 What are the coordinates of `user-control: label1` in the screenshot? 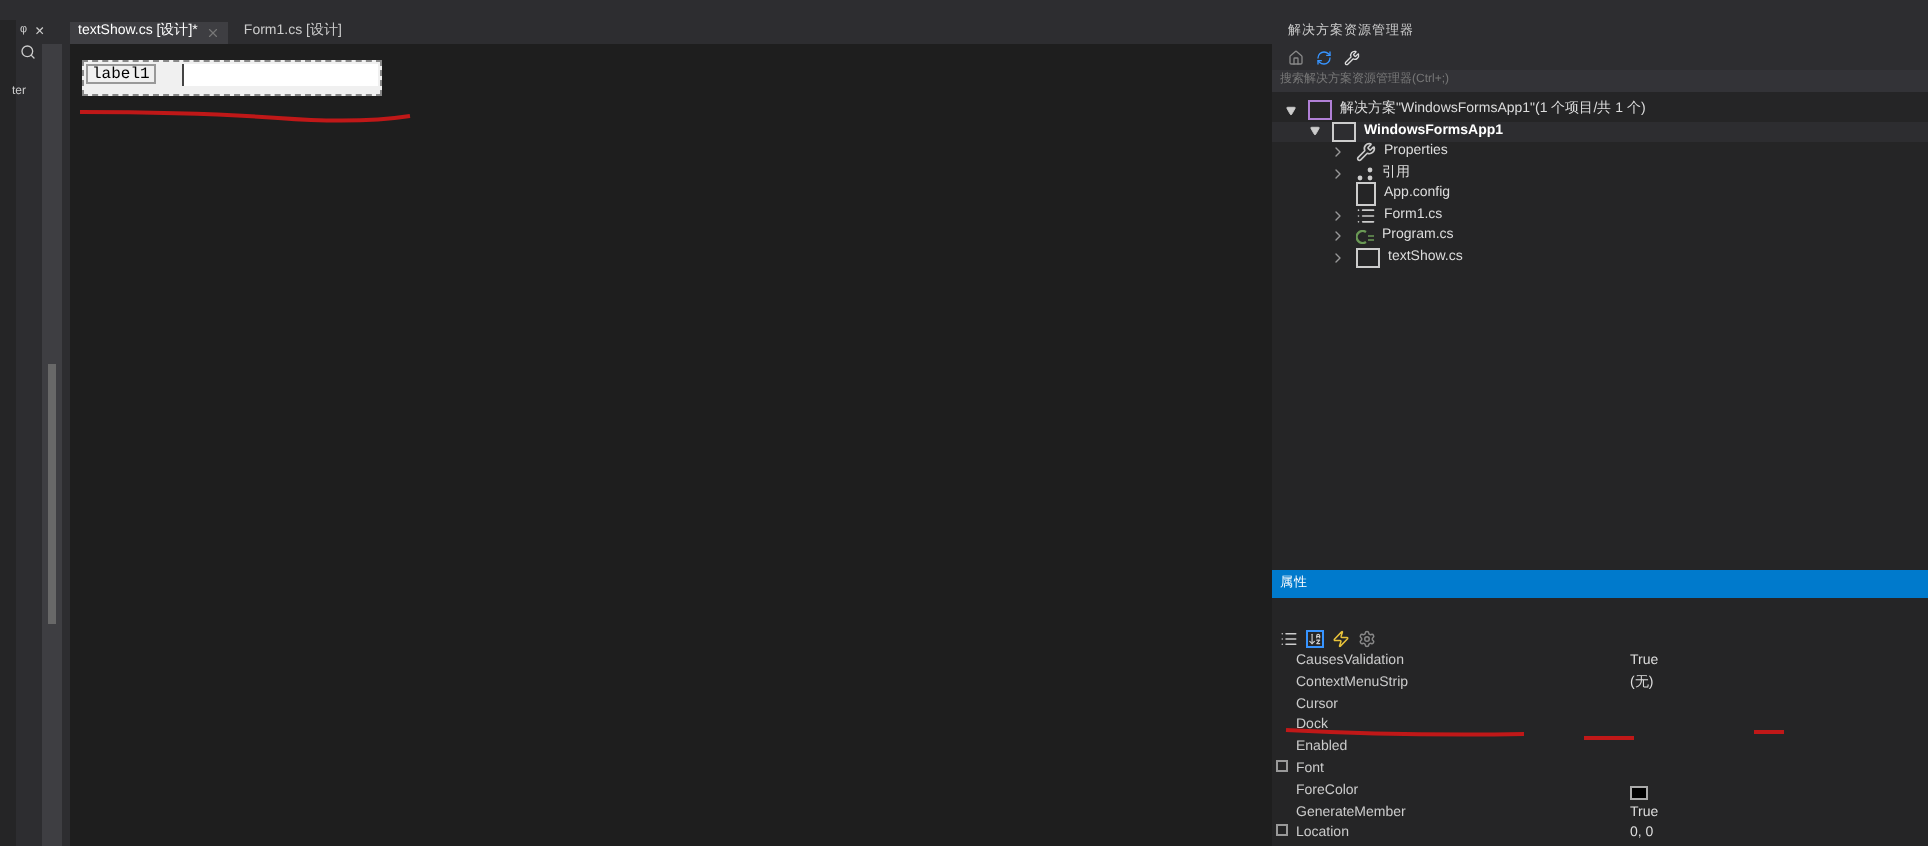 It's located at (232, 78).